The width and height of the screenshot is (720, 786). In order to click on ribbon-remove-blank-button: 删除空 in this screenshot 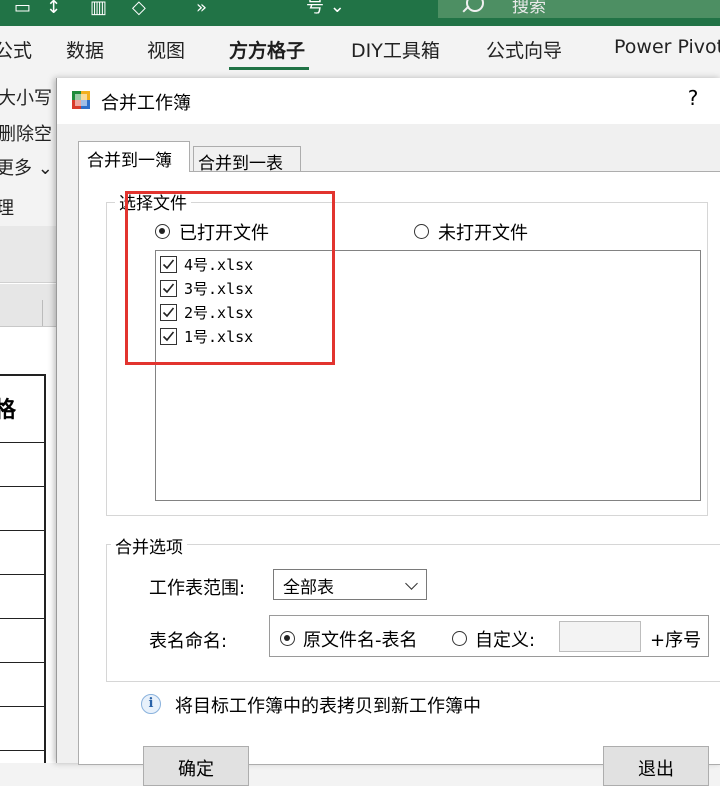, I will do `click(26, 133)`.